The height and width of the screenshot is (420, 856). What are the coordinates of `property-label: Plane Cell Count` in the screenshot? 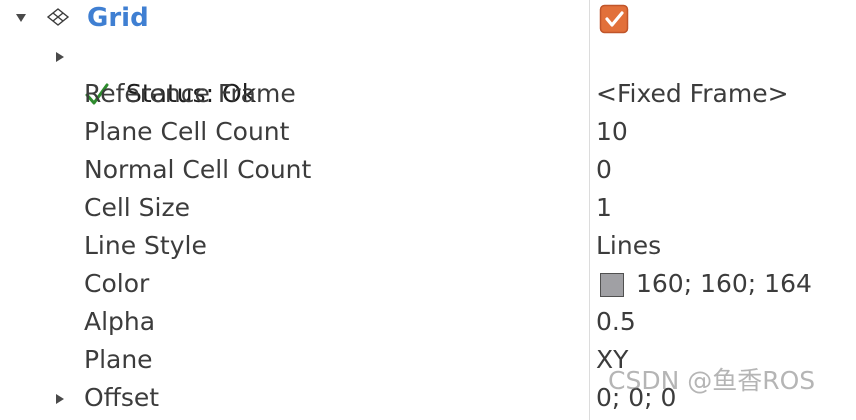 It's located at (187, 131).